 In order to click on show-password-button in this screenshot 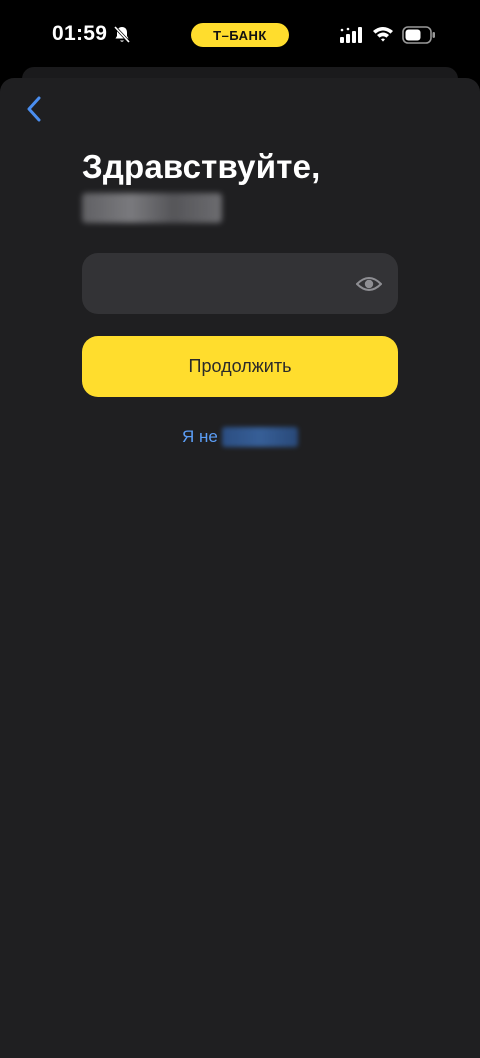, I will do `click(369, 284)`.